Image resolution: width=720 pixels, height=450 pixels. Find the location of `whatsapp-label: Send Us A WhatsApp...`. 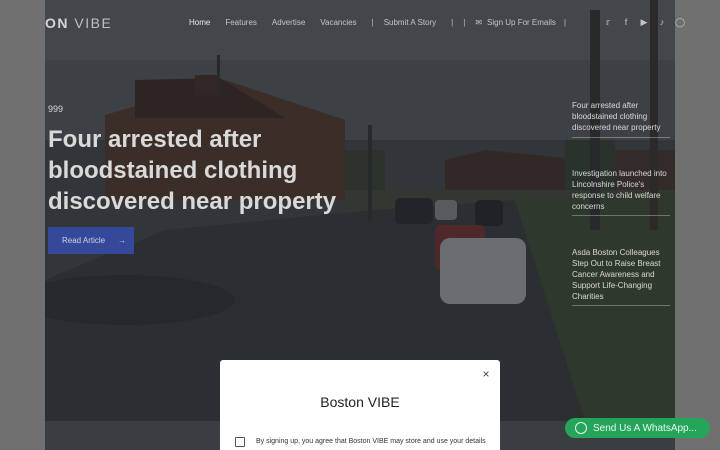

whatsapp-label: Send Us A WhatsApp... is located at coordinates (645, 428).